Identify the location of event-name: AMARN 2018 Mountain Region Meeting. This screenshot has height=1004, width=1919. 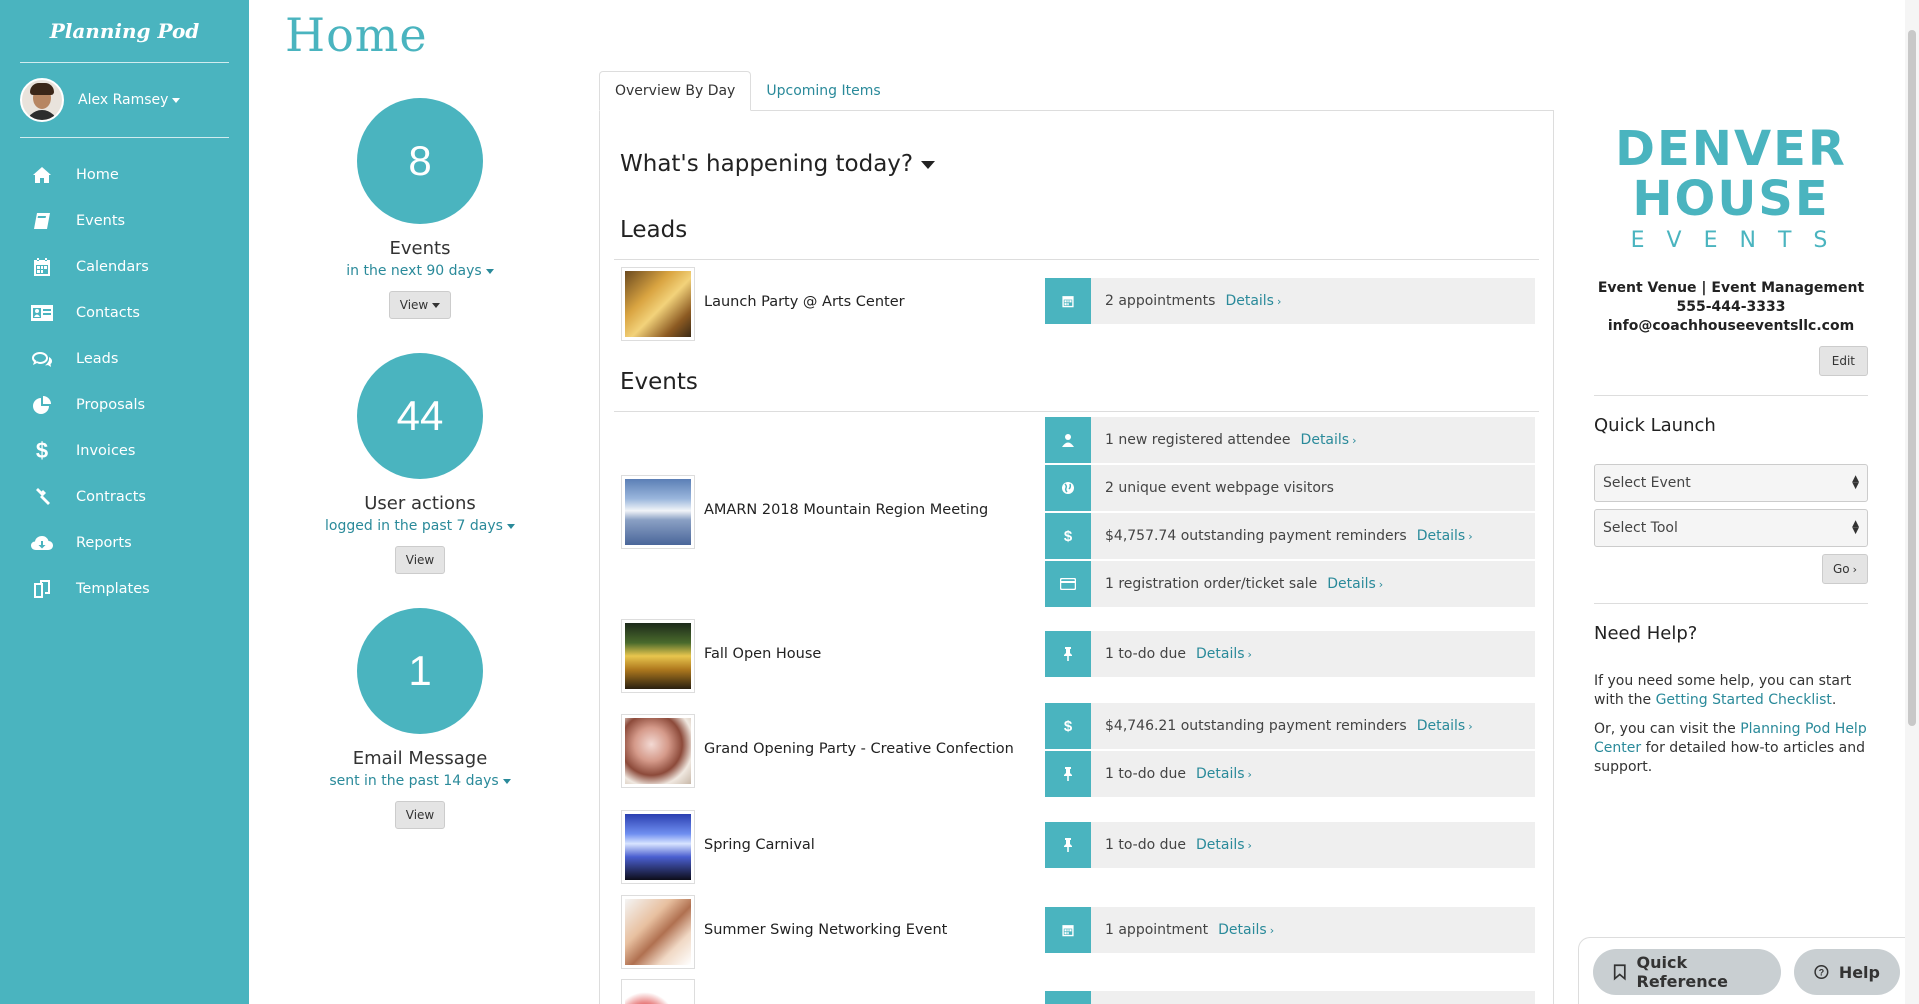
(846, 510).